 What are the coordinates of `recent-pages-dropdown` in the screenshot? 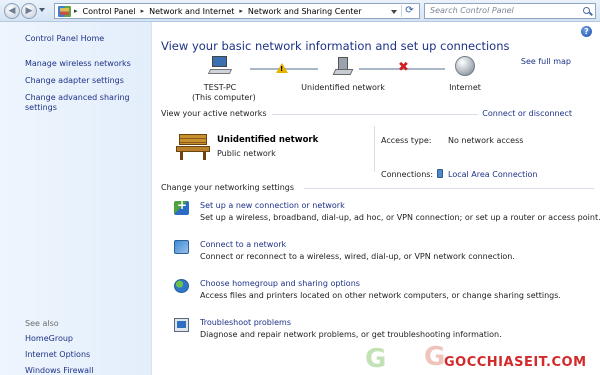 It's located at (42, 10).